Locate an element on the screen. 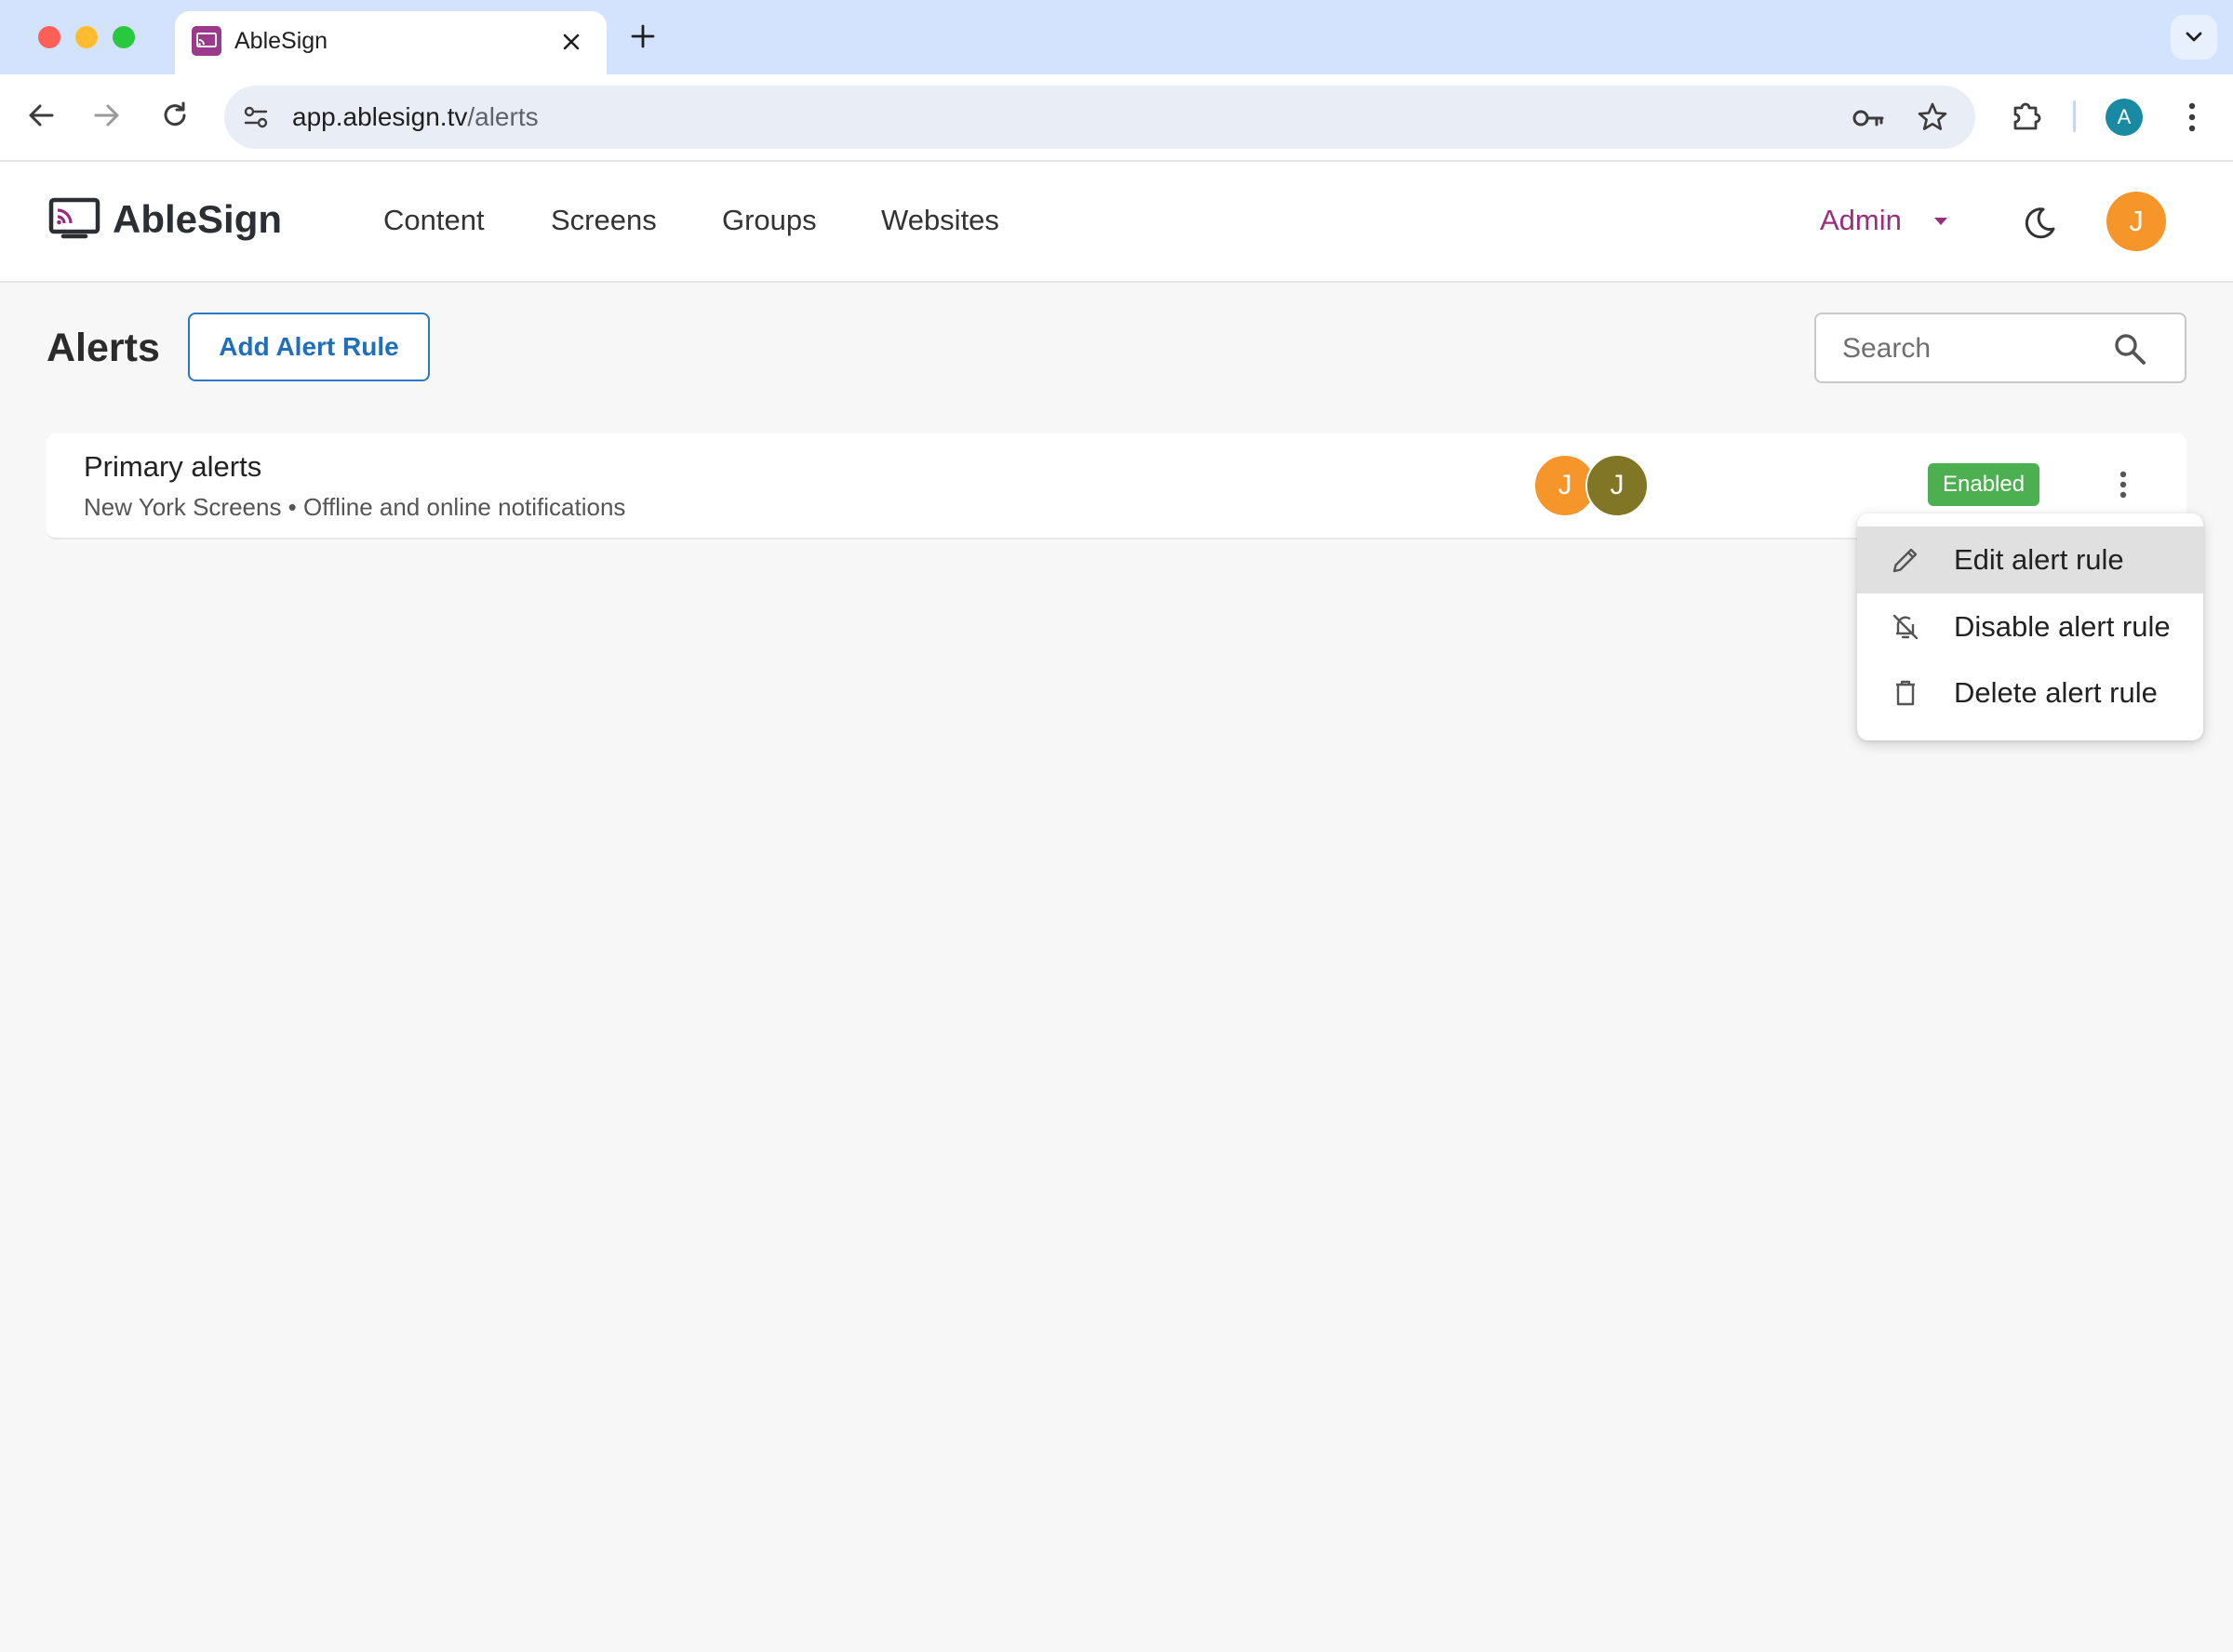 This screenshot has width=2233, height=1652. tab-title: AbleSign is located at coordinates (281, 41).